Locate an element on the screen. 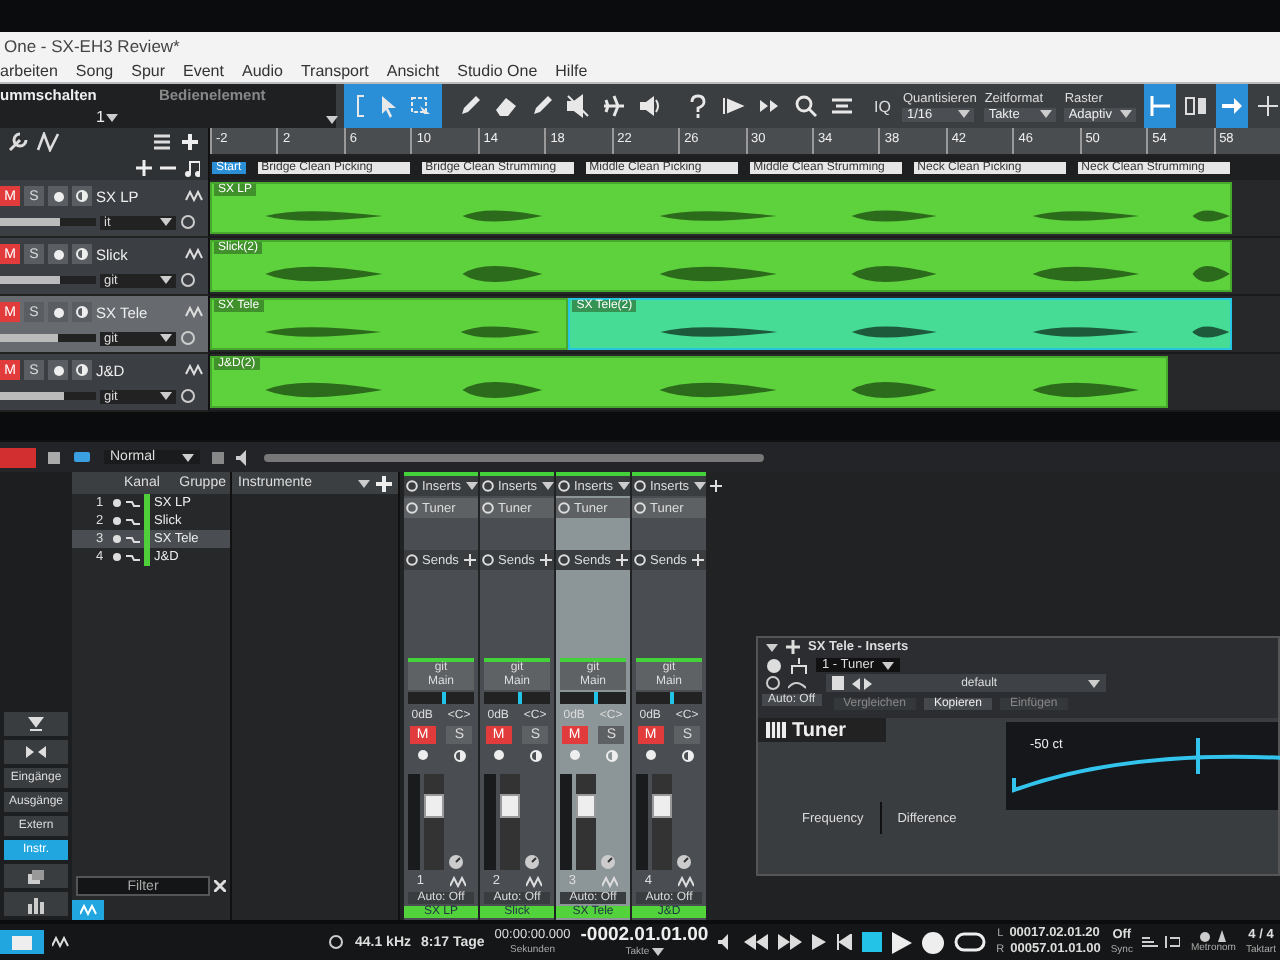  menu-item: Transport is located at coordinates (334, 70).